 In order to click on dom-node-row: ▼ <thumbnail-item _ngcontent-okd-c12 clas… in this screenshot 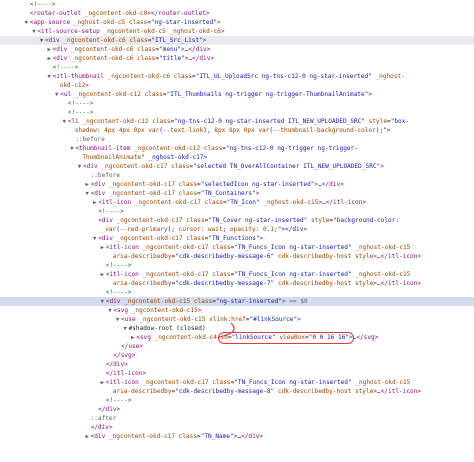, I will do `click(237, 148)`.